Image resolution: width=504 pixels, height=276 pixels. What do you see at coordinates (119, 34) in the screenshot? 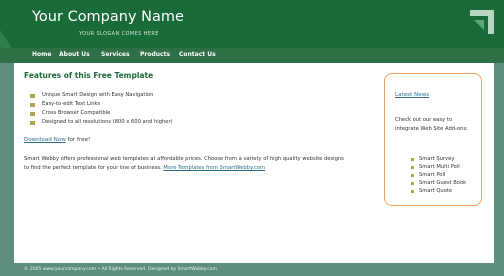
I see `slogan: YOUR SLOGAN COMES HERE` at bounding box center [119, 34].